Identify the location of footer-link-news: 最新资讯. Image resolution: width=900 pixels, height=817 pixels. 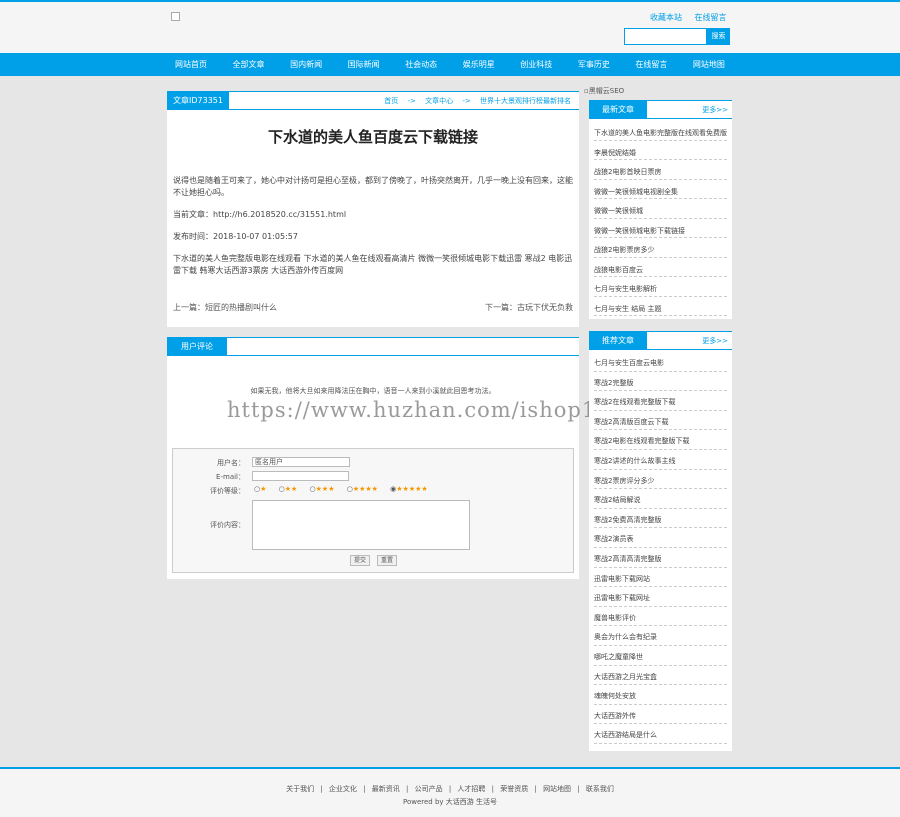
(386, 789).